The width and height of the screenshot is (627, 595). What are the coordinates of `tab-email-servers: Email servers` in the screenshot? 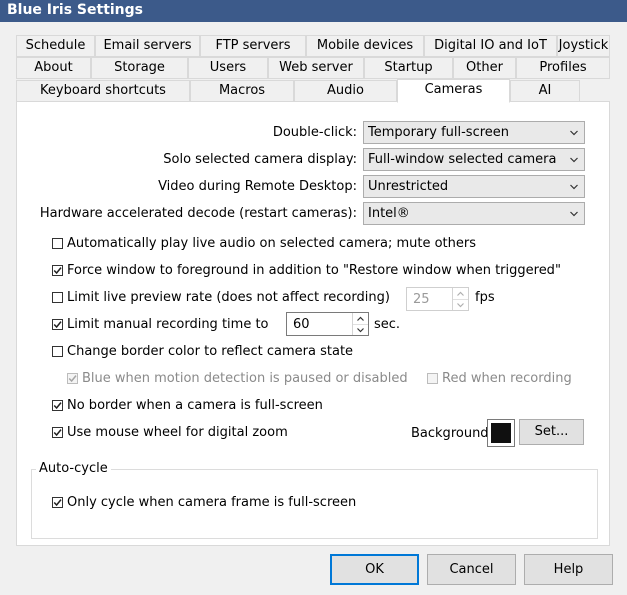 It's located at (147, 46).